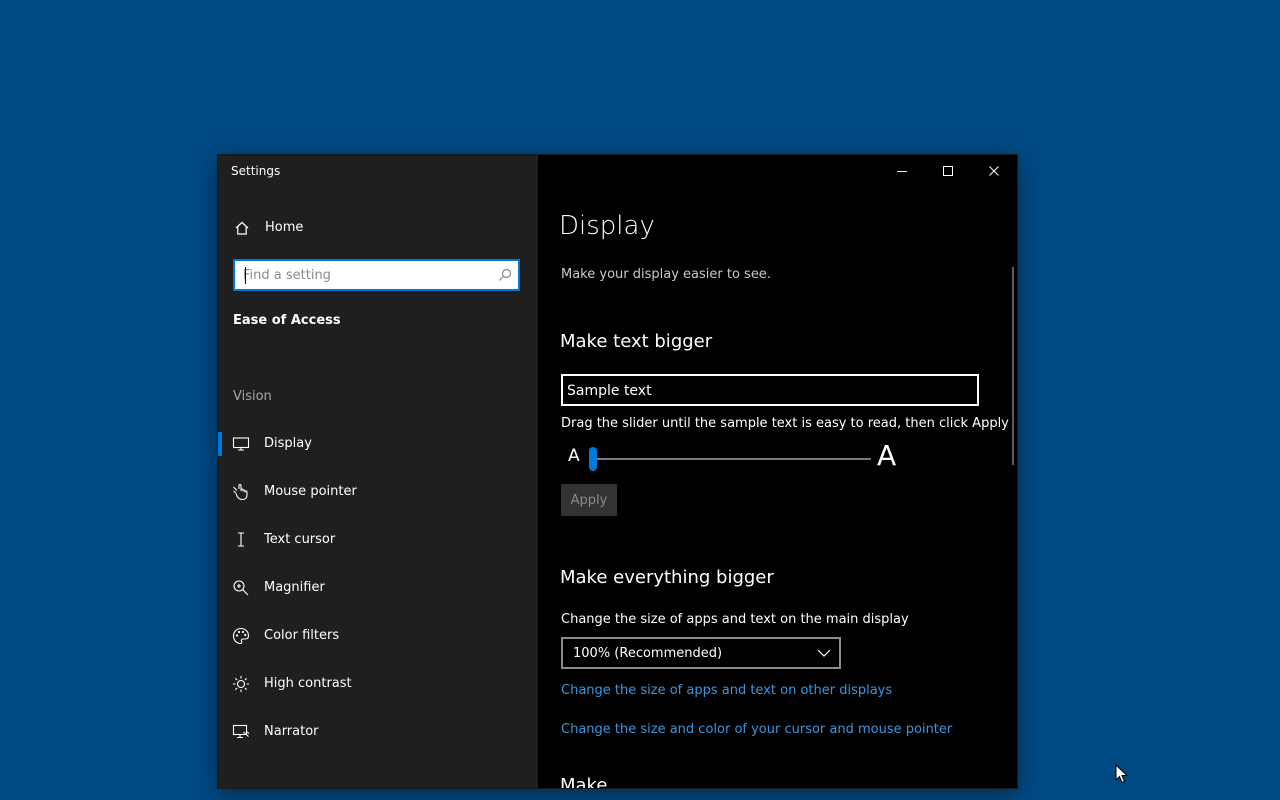 Image resolution: width=1280 pixels, height=800 pixels. What do you see at coordinates (593, 459) in the screenshot?
I see `text-size-slider-thumb` at bounding box center [593, 459].